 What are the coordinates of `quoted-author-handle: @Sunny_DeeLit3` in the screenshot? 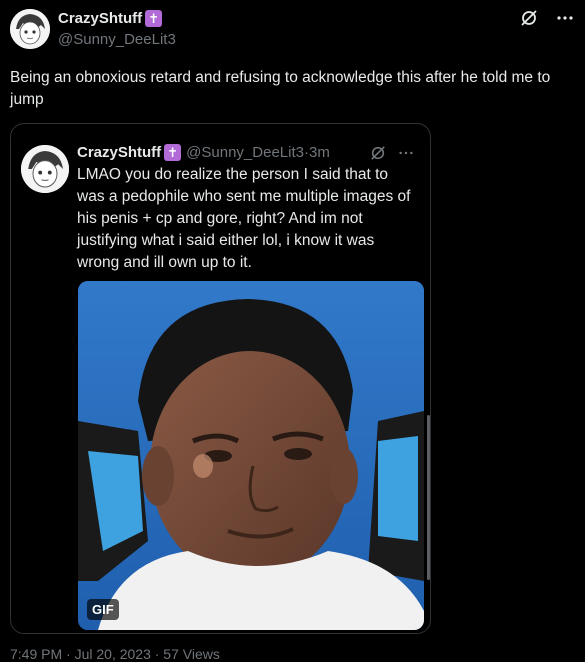 It's located at (245, 152).